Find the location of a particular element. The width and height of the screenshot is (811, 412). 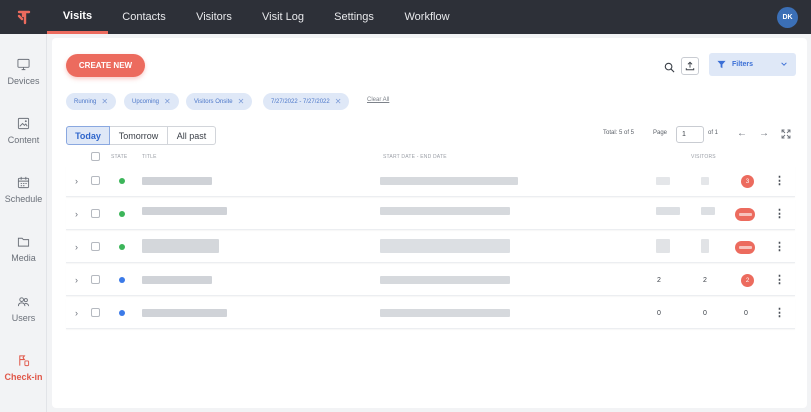

sidebar-item-label: Schedule is located at coordinates (23, 199).